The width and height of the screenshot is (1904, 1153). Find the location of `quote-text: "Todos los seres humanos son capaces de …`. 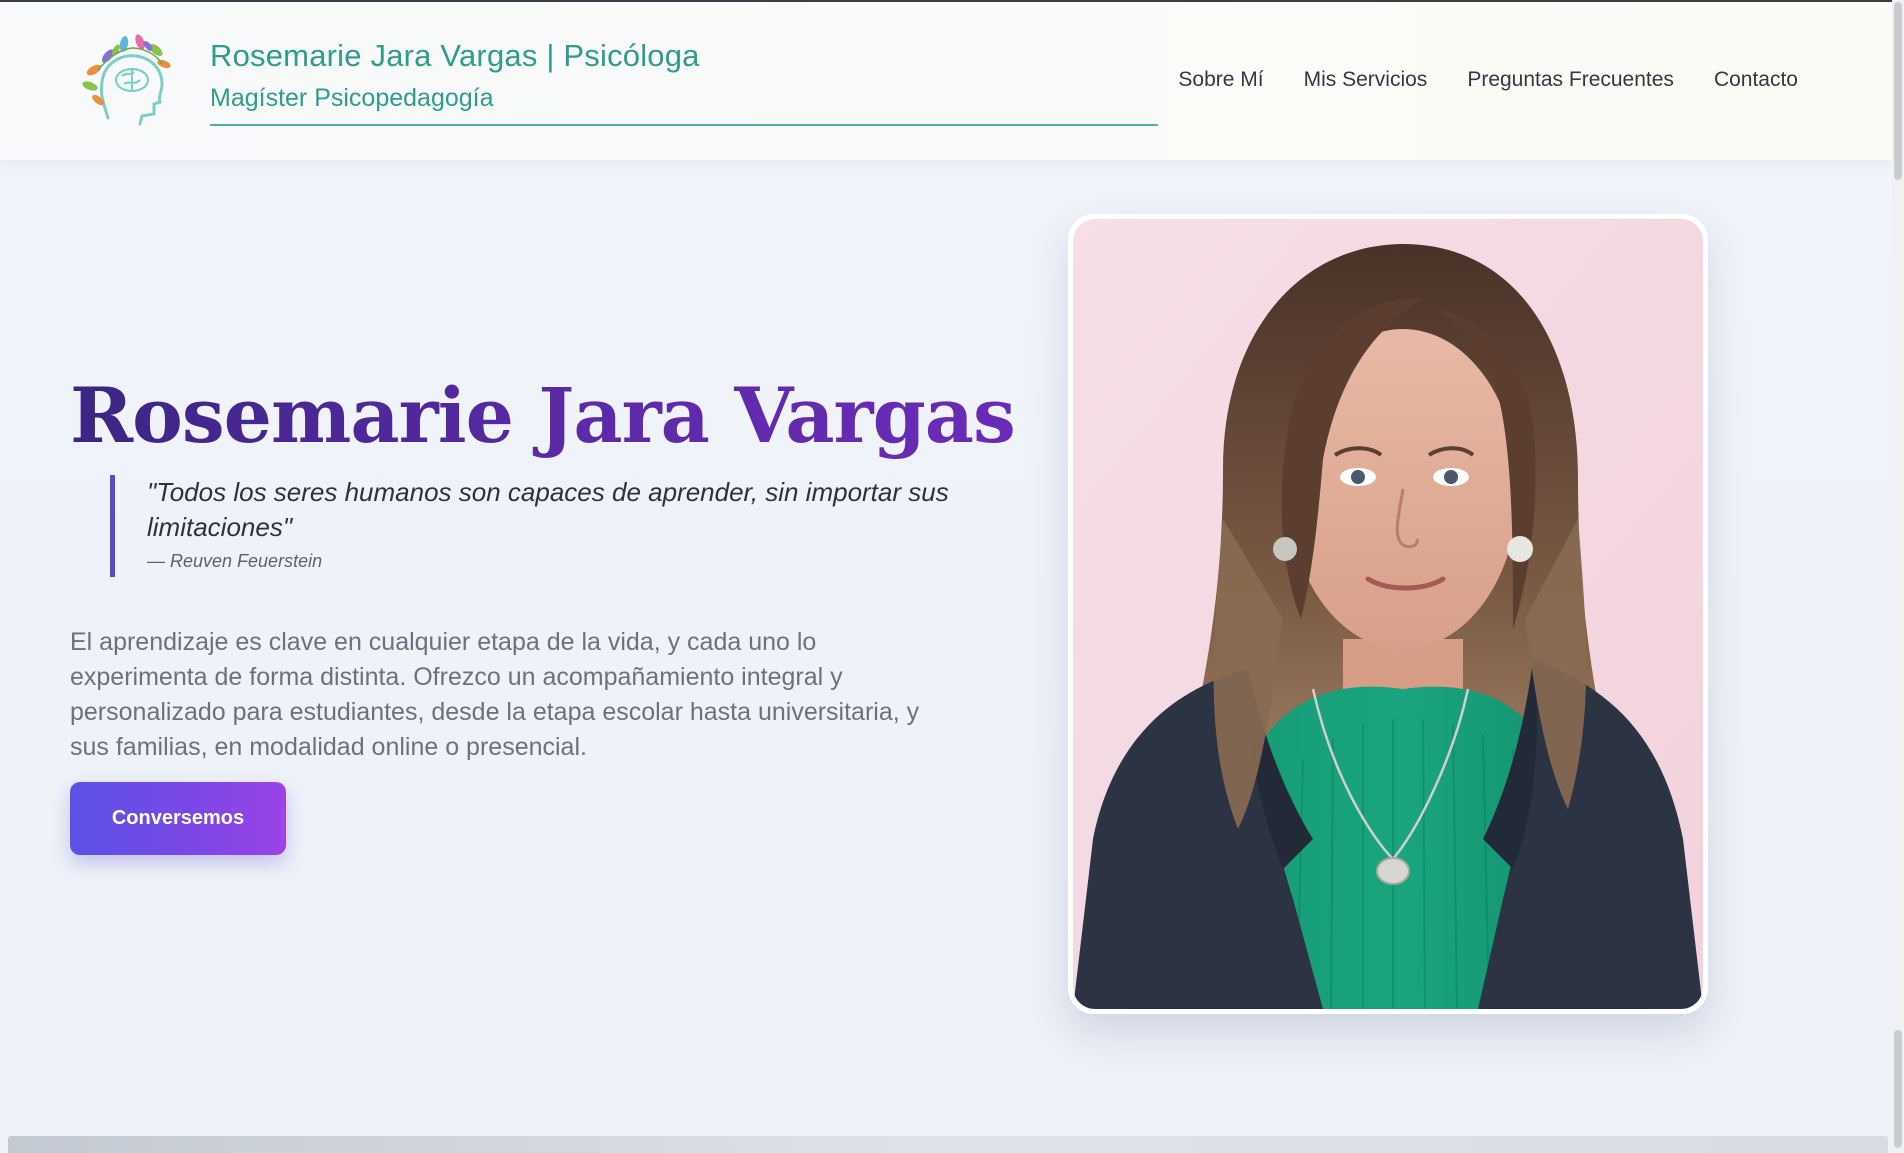

quote-text: "Todos los seres humanos son capaces de … is located at coordinates (548, 509).